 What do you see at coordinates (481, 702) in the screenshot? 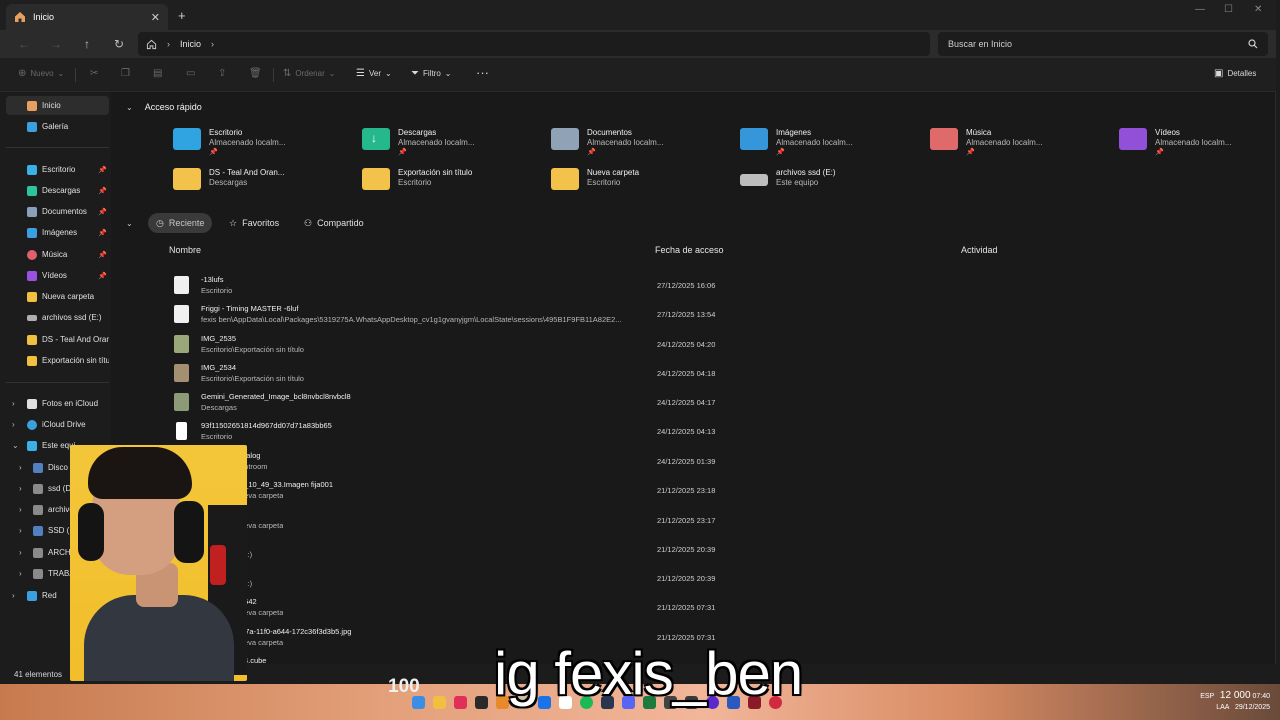
I see `app-icon` at bounding box center [481, 702].